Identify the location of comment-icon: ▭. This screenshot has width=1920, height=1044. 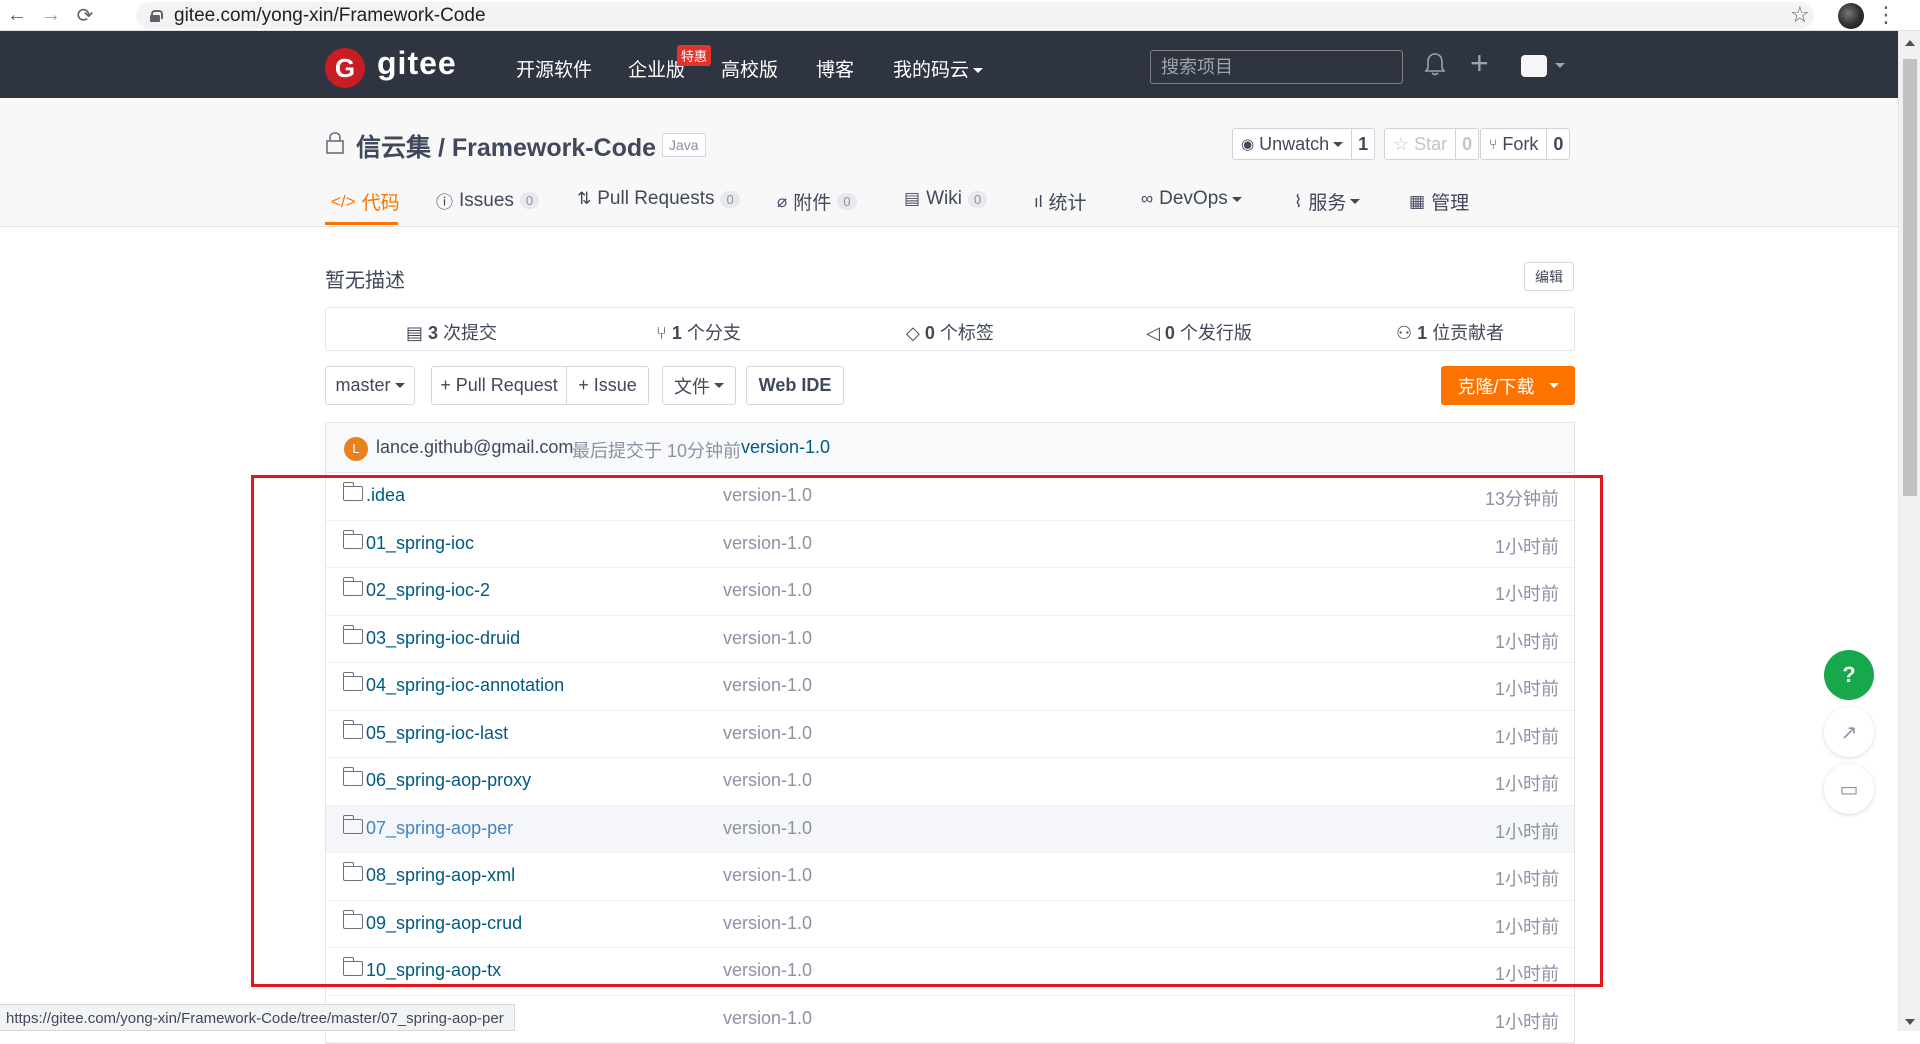
(1849, 789).